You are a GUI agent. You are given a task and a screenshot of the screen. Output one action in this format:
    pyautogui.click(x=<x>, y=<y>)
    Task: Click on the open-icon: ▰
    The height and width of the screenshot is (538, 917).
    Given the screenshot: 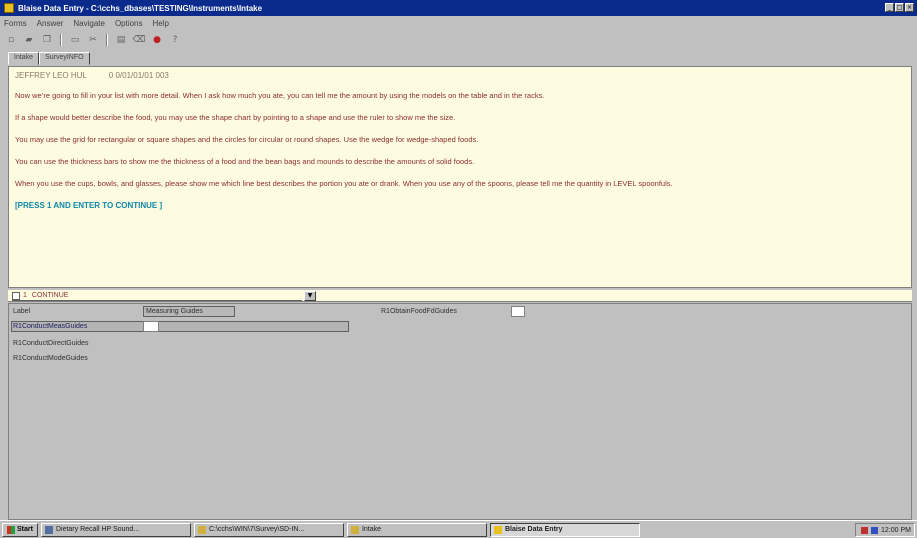 What is the action you would take?
    pyautogui.click(x=29, y=40)
    